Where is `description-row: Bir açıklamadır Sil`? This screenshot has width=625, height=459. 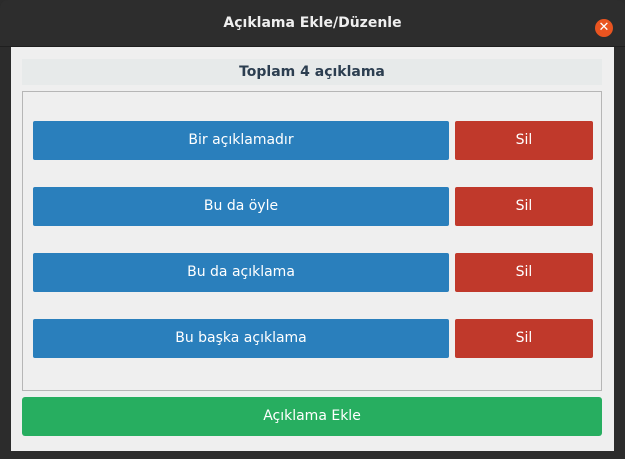 description-row: Bir açıklamadır Sil is located at coordinates (313, 140).